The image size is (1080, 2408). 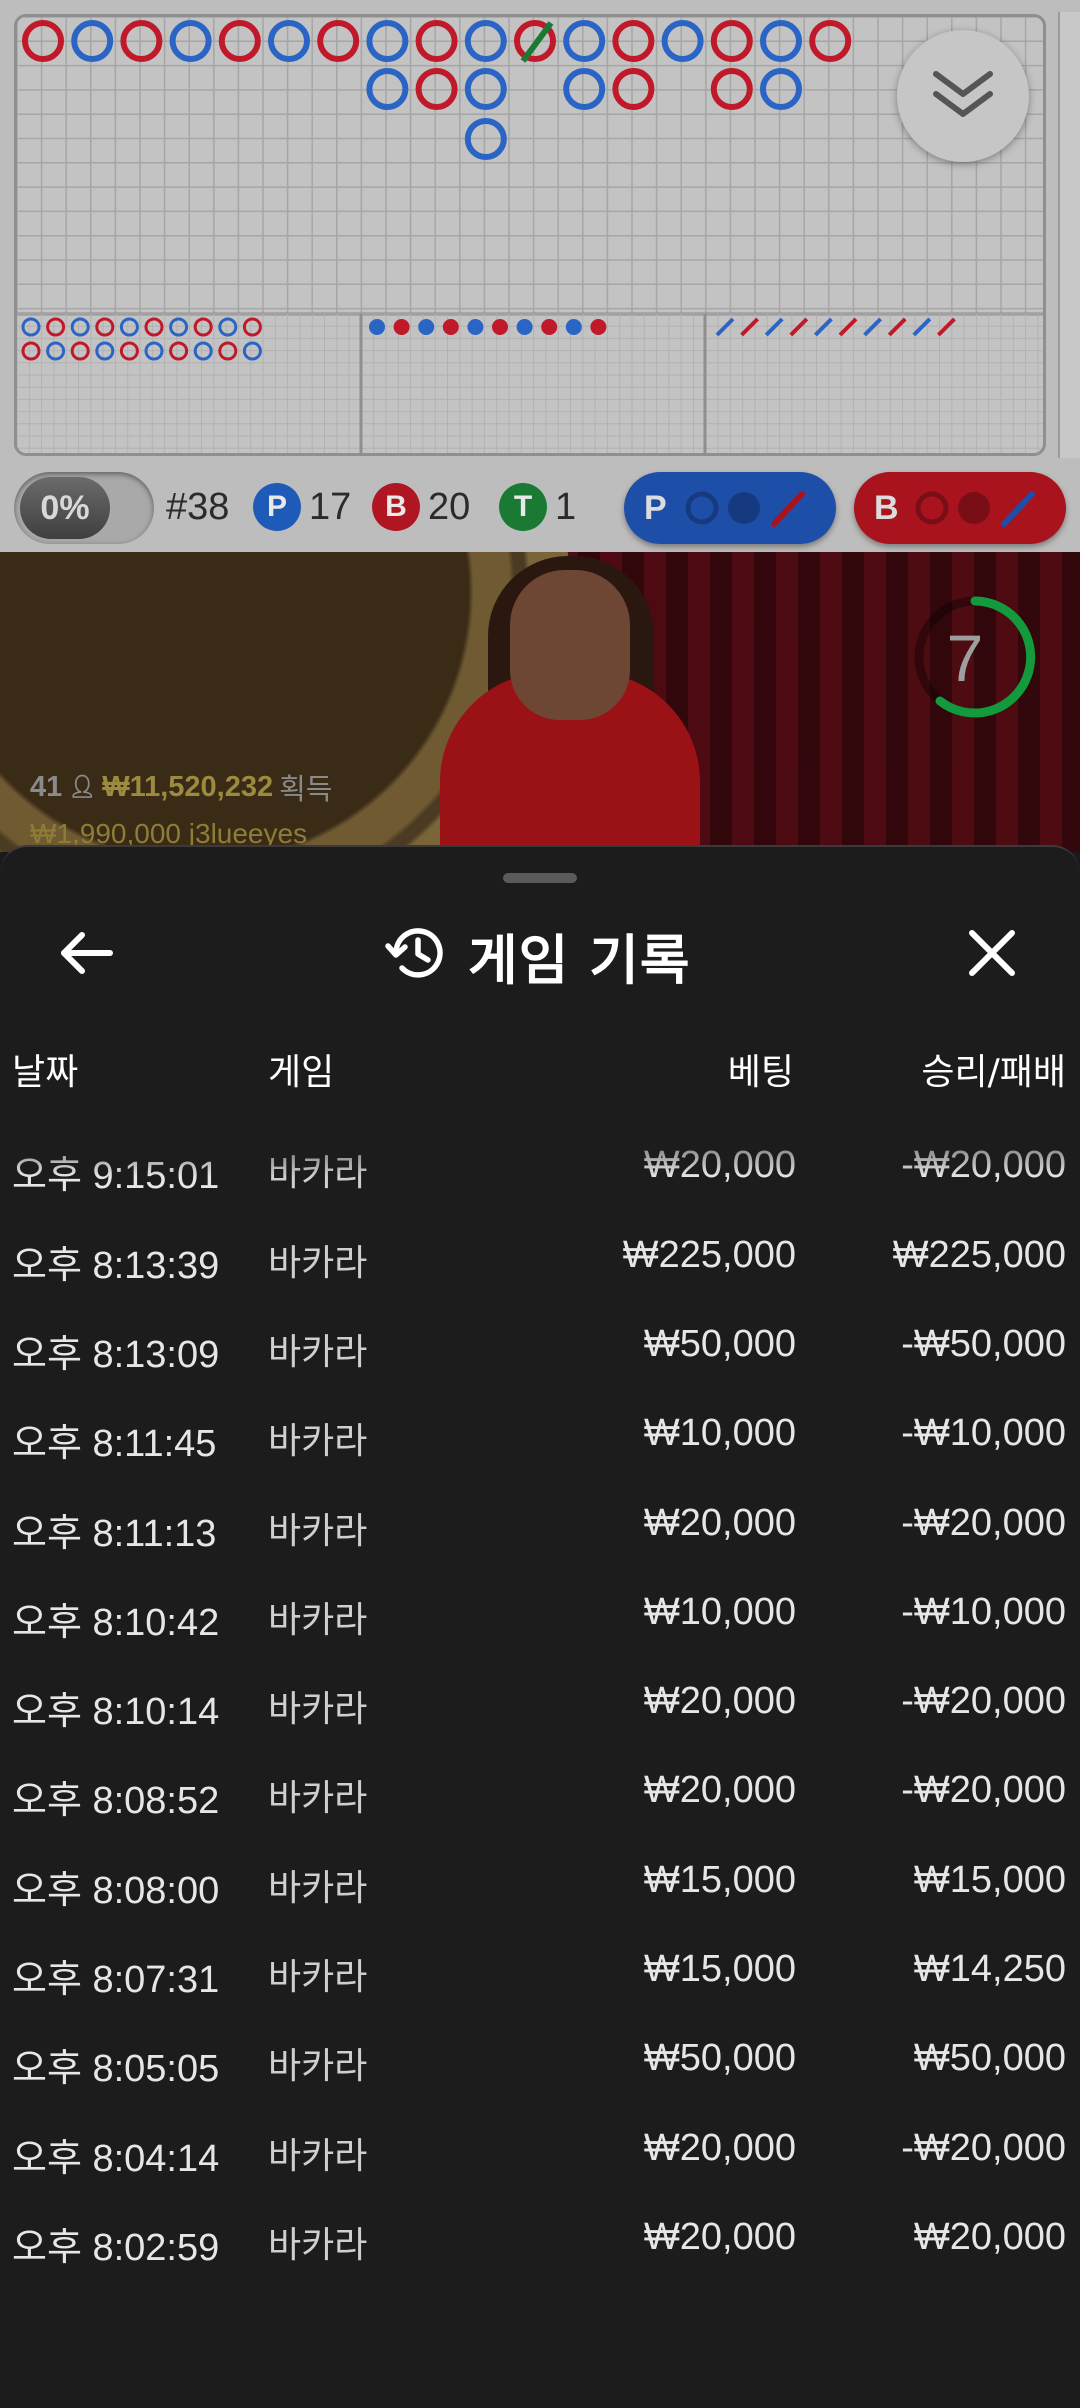 I want to click on table-row: 오후 8:13:39 바카라 ₩225,000 ₩225,000, so click(x=540, y=1260).